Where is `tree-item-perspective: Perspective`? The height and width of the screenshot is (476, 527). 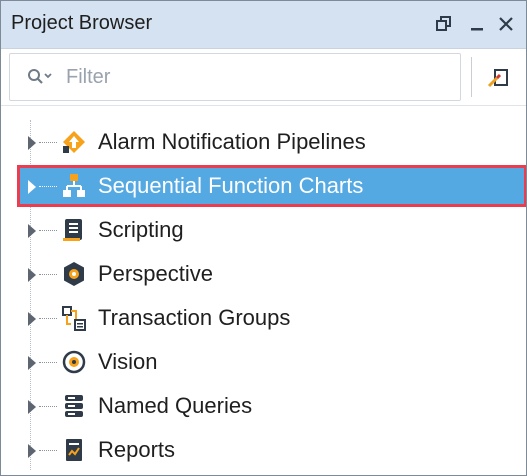
tree-item-perspective: Perspective is located at coordinates (263, 274).